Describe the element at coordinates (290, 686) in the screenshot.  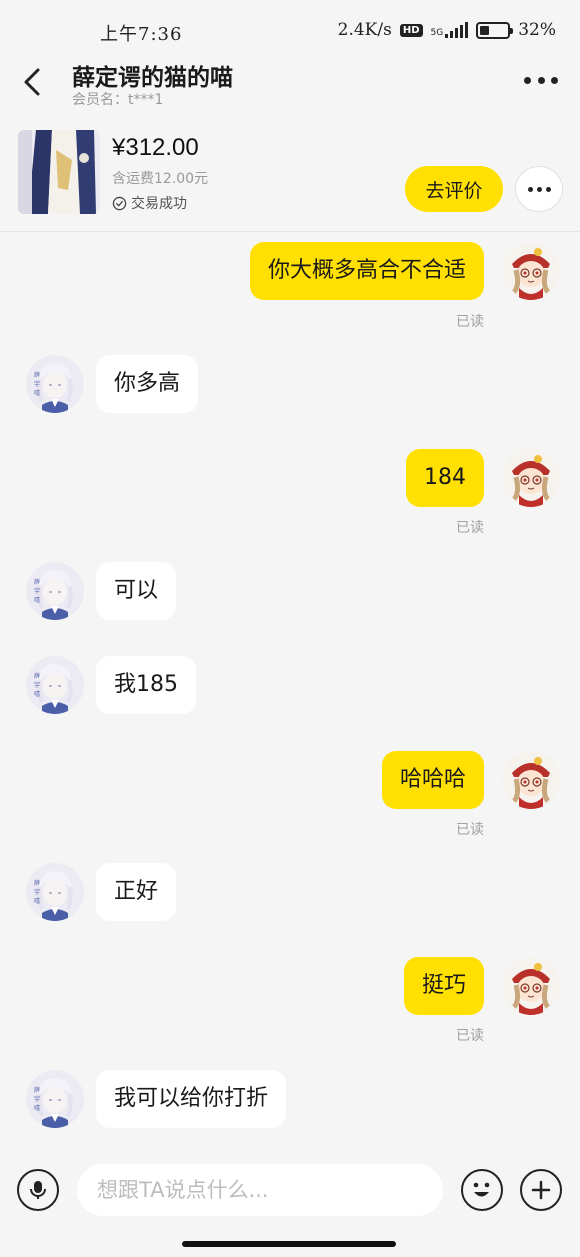
I see `message-row: 薛 宇 嘻 我185` at that location.